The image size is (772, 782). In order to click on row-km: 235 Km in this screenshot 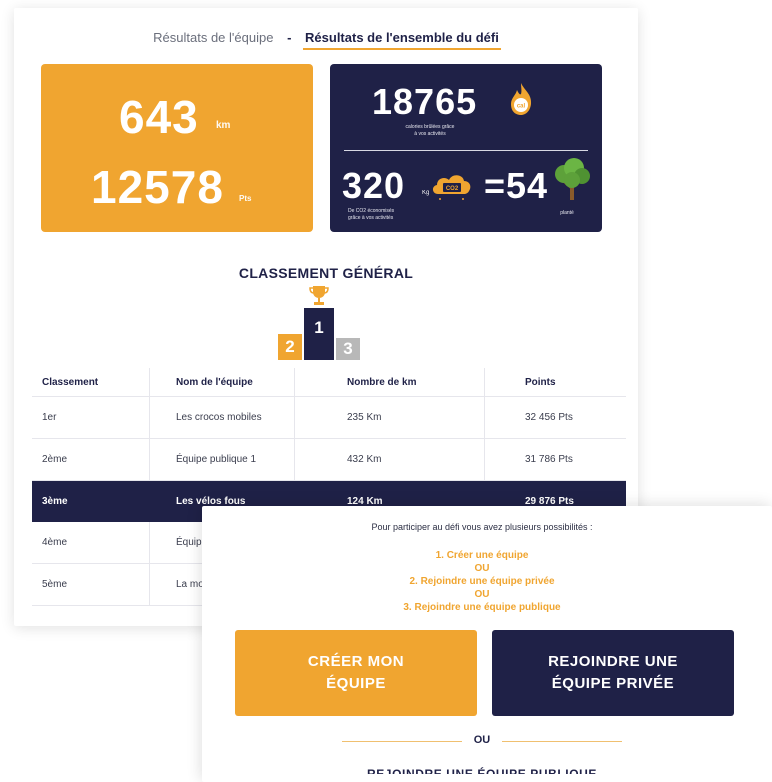, I will do `click(389, 417)`.